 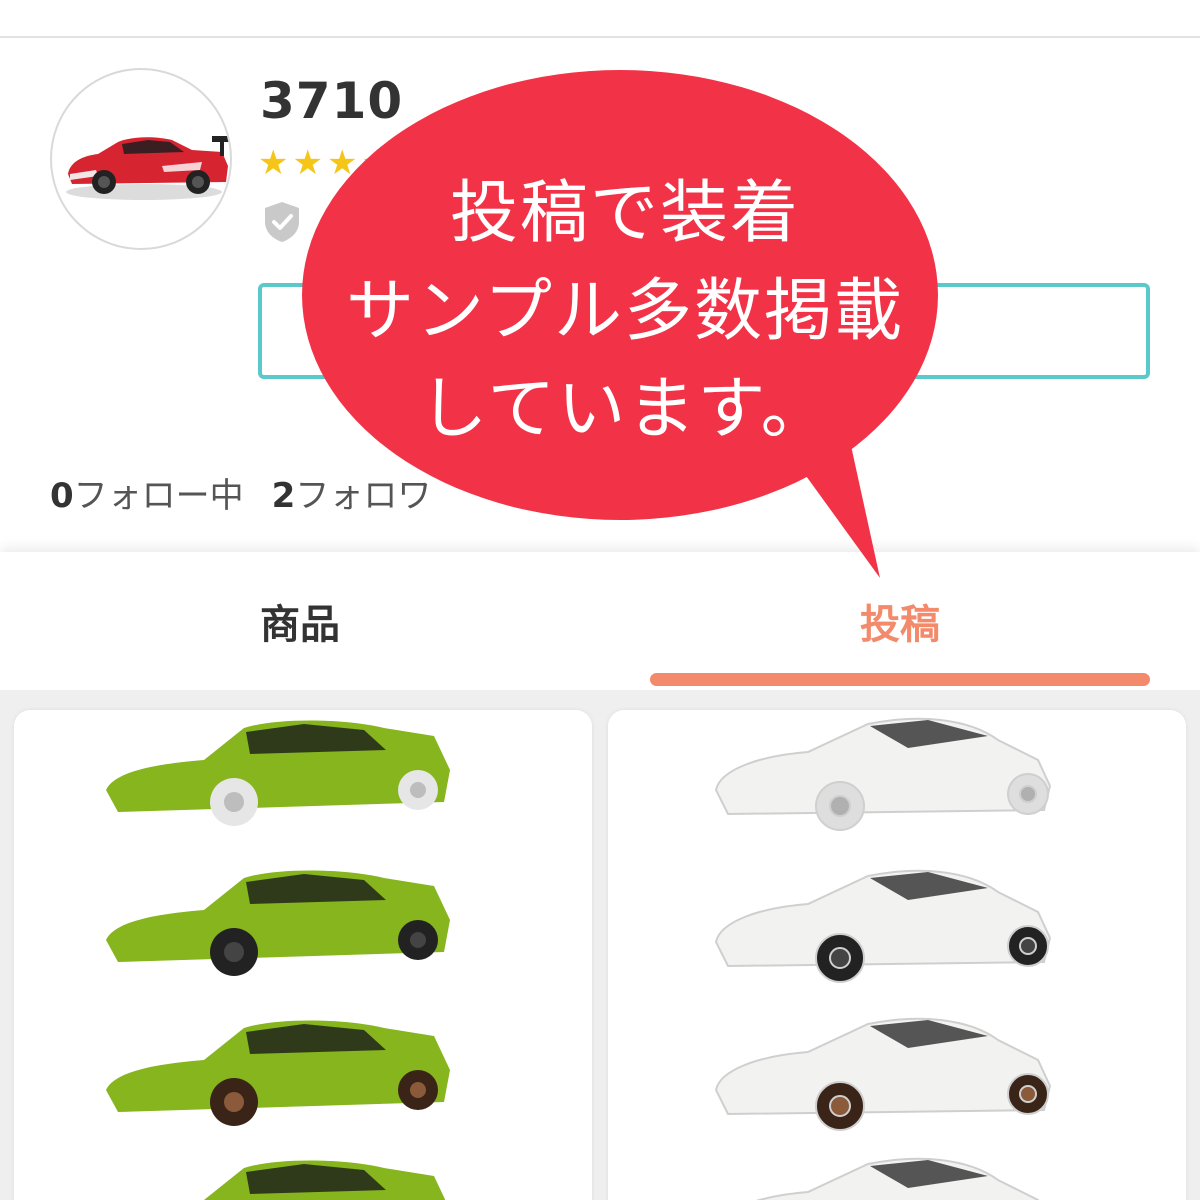 I want to click on follow-stats: 0フォロー中 2フォロワ, so click(x=240, y=492).